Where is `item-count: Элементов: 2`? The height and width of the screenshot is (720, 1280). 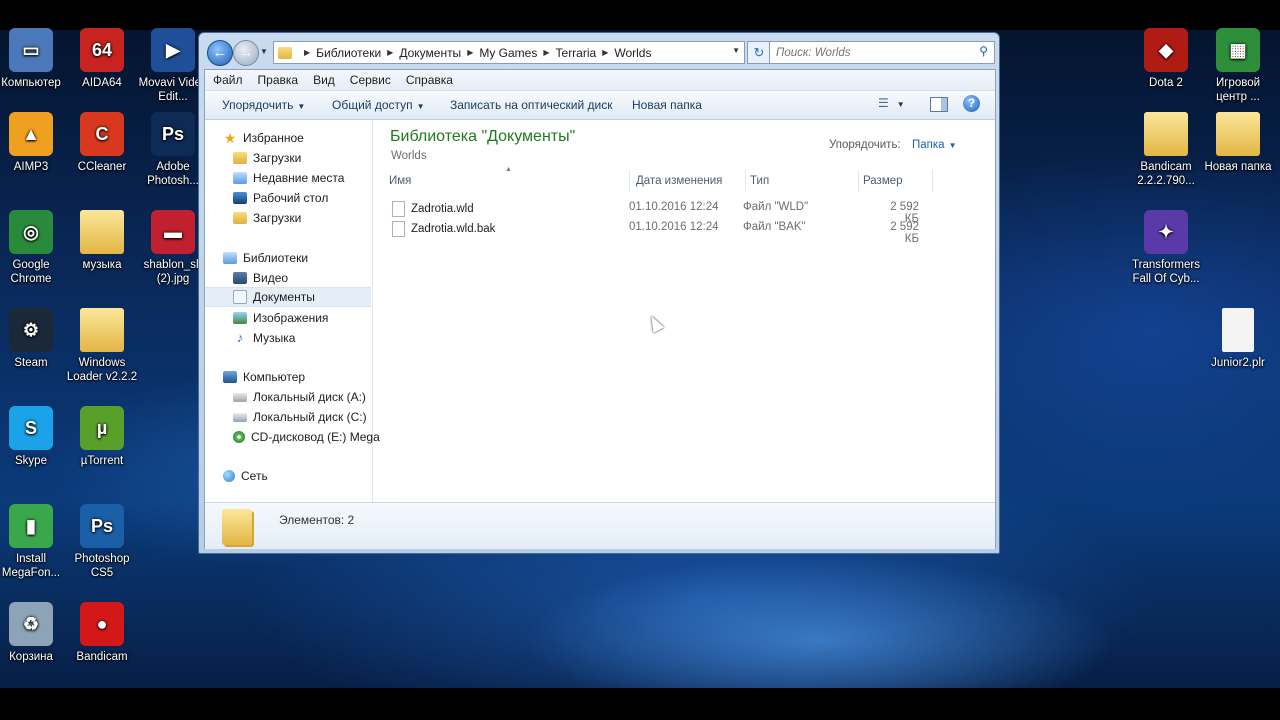
item-count: Элементов: 2 is located at coordinates (317, 520).